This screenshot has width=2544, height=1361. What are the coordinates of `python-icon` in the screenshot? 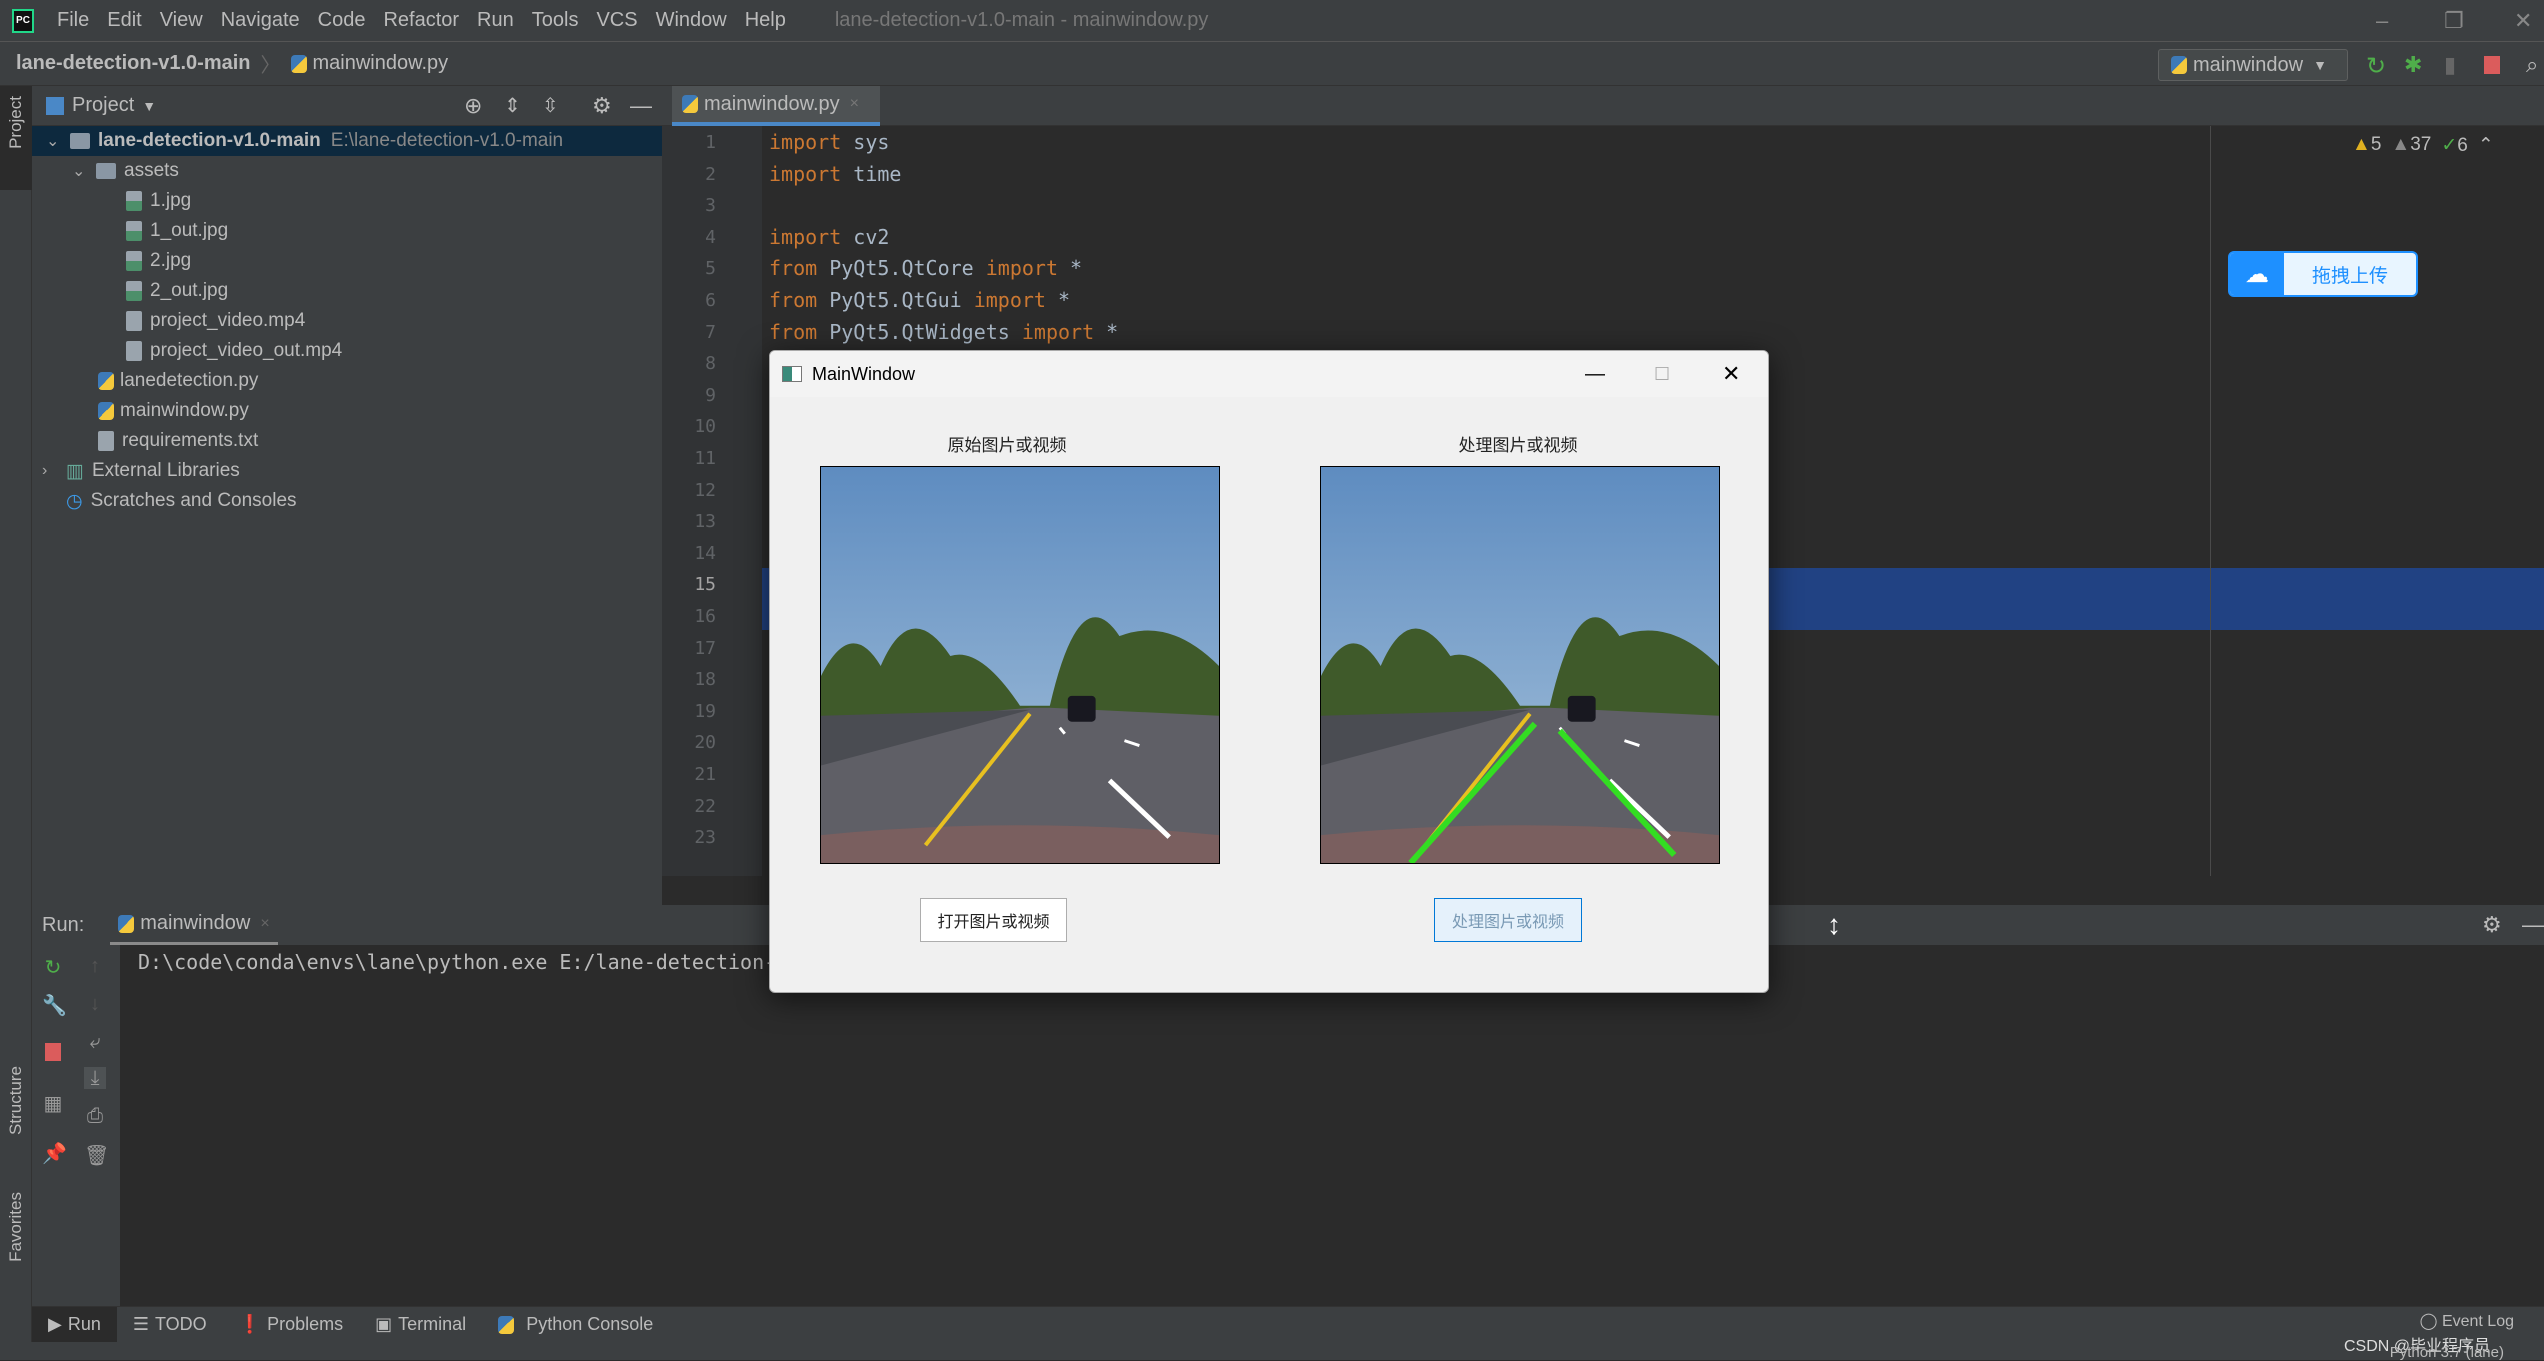 It's located at (506, 1324).